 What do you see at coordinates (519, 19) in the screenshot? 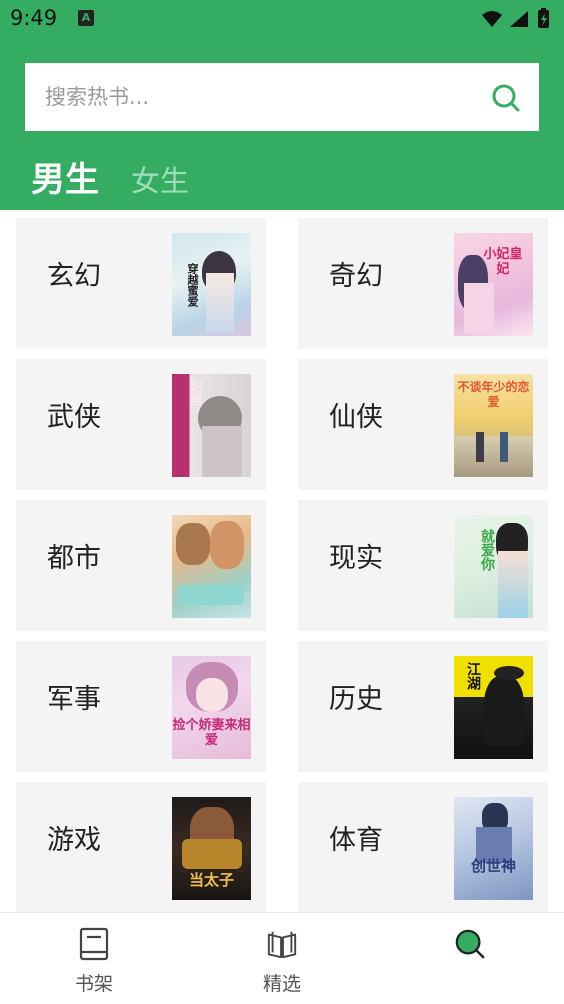
I see `signal-icon` at bounding box center [519, 19].